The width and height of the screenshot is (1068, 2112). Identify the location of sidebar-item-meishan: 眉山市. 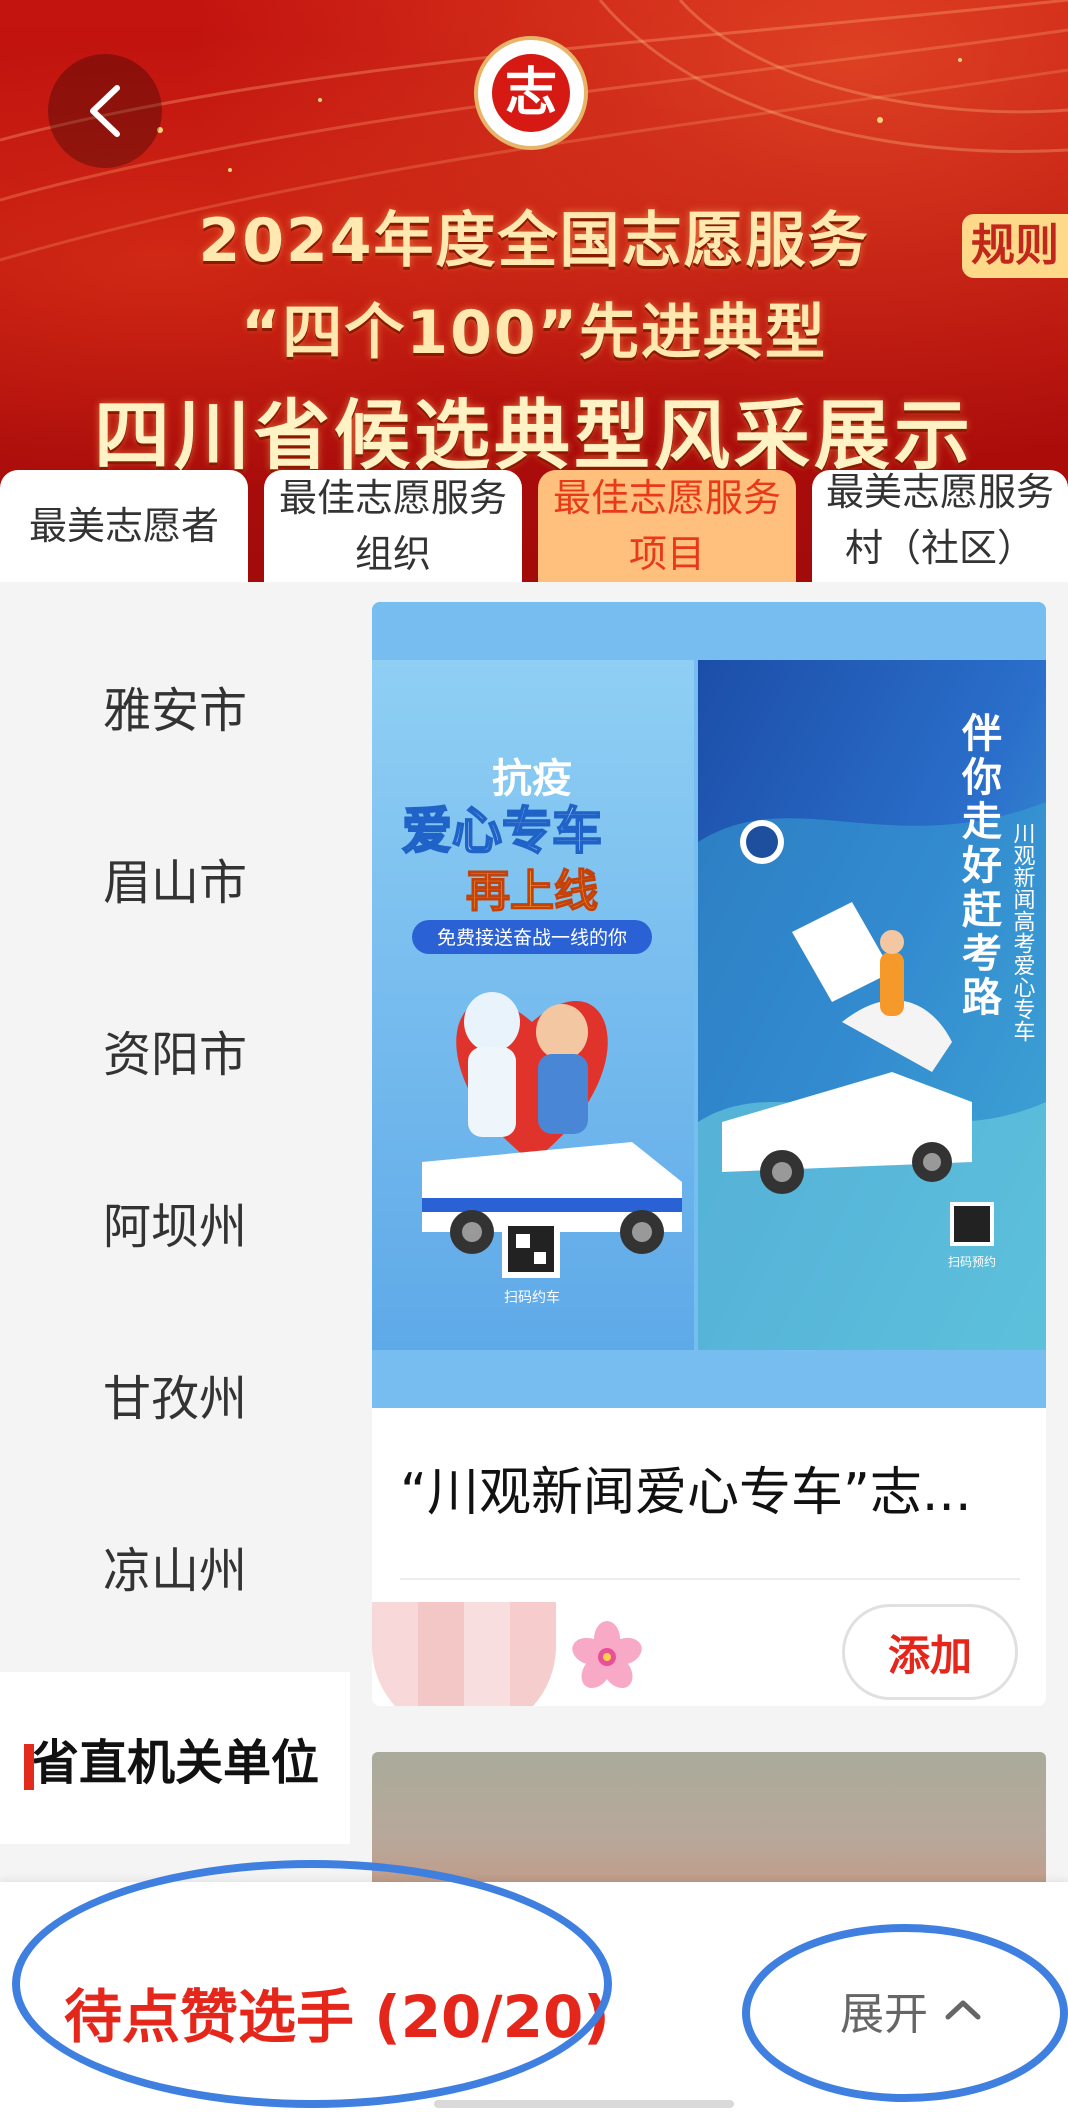
(175, 878).